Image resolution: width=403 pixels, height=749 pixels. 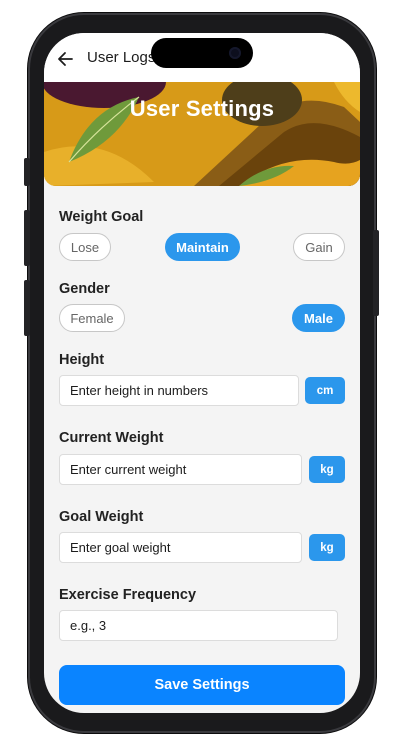 What do you see at coordinates (84, 289) in the screenshot?
I see `gender-label: Gender` at bounding box center [84, 289].